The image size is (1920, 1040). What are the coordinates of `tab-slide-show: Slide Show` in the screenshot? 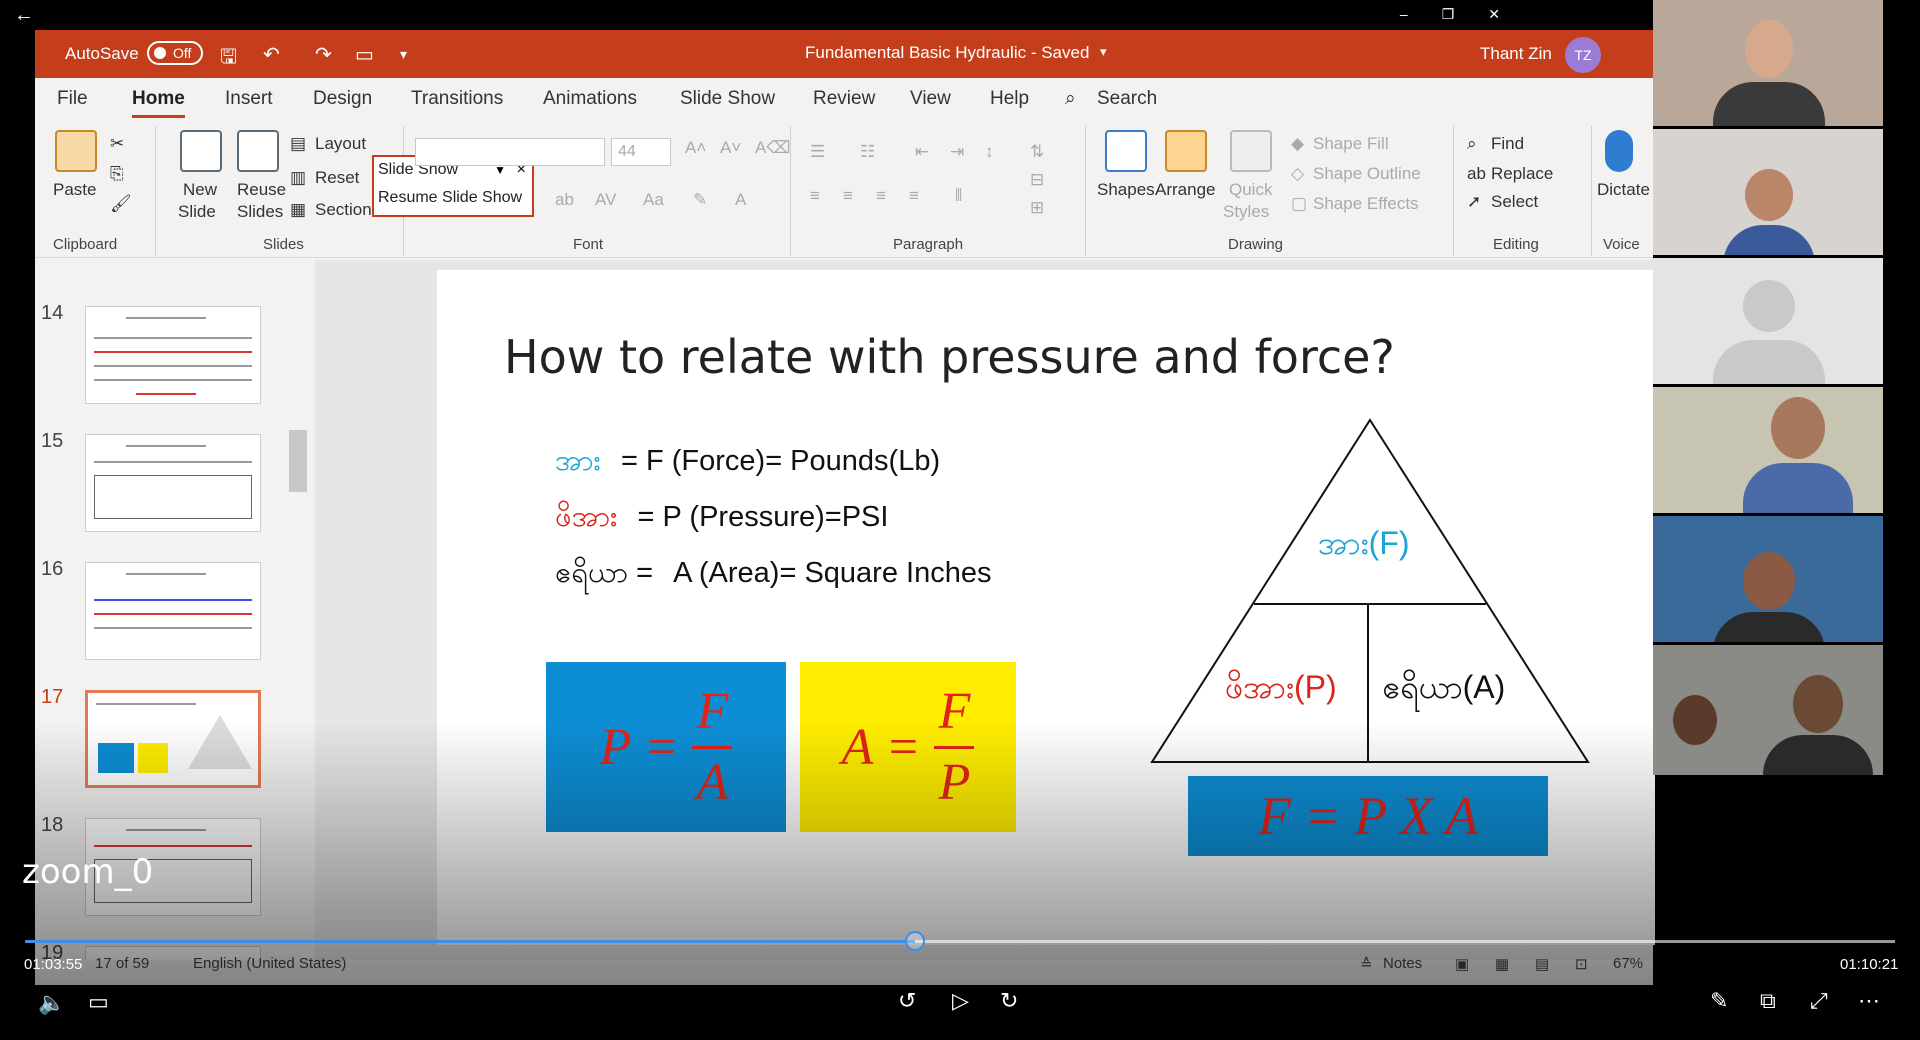 It's located at (727, 99).